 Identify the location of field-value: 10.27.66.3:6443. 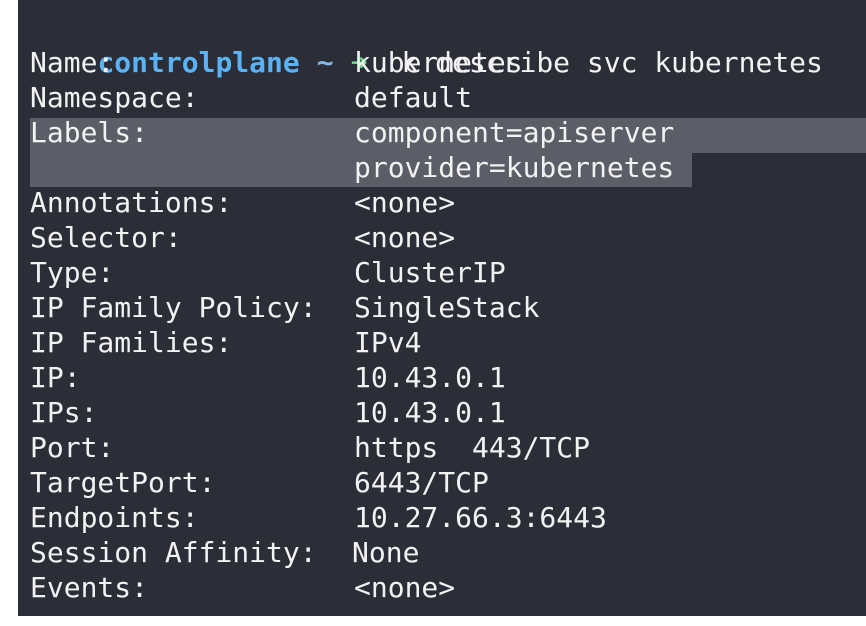
(480, 517).